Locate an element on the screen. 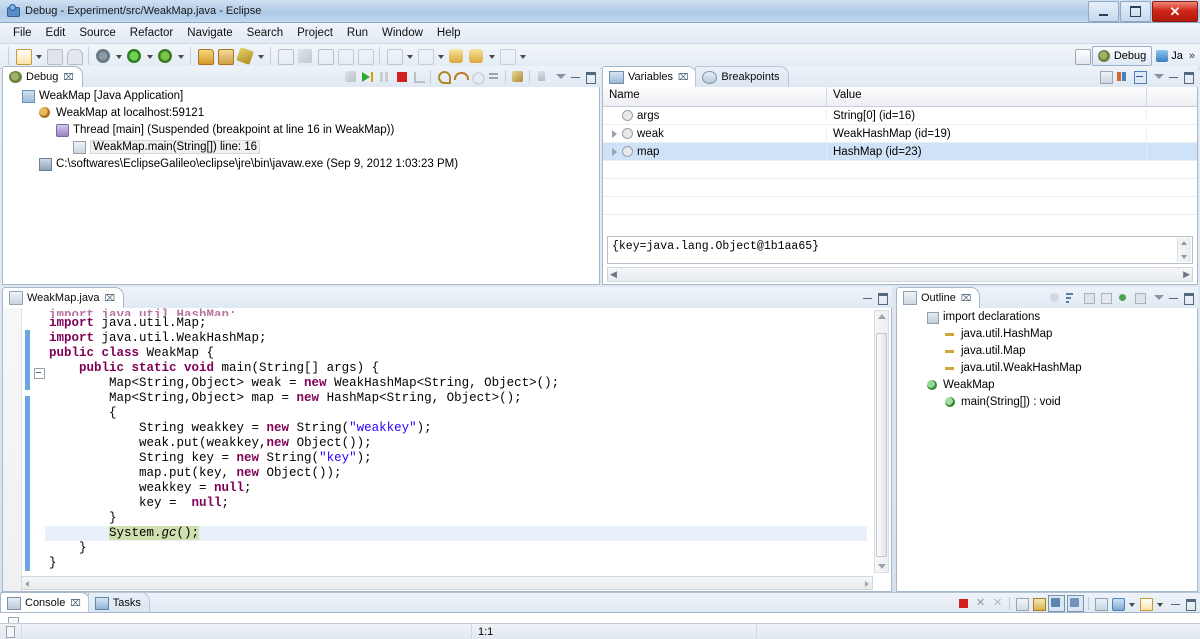  next-edit-dropdown is located at coordinates (440, 56).